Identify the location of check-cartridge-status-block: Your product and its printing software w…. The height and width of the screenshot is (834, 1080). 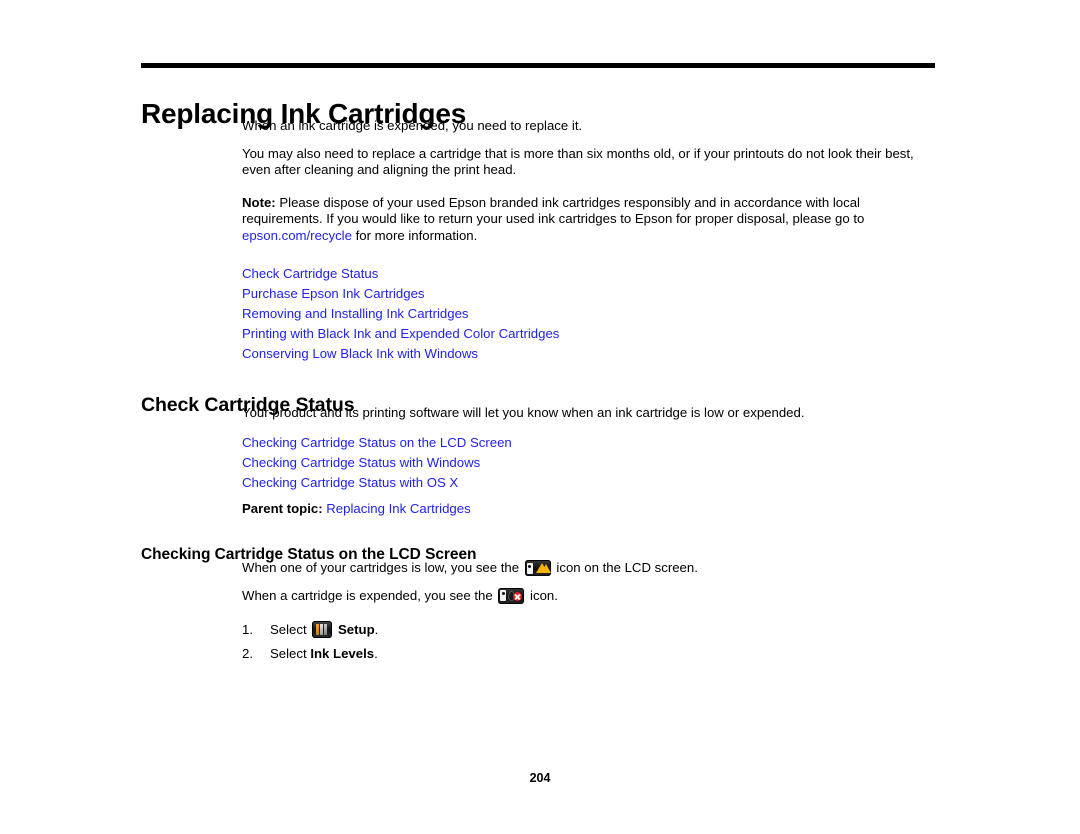
(589, 461).